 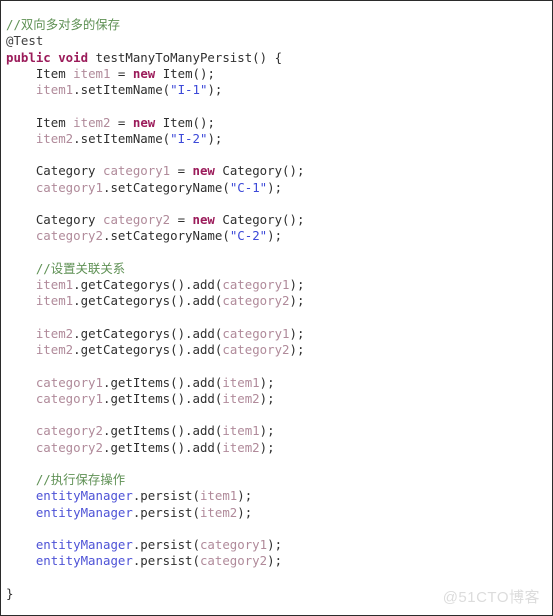 What do you see at coordinates (63, 24) in the screenshot?
I see `code-token-comment: //双向多对多的保存` at bounding box center [63, 24].